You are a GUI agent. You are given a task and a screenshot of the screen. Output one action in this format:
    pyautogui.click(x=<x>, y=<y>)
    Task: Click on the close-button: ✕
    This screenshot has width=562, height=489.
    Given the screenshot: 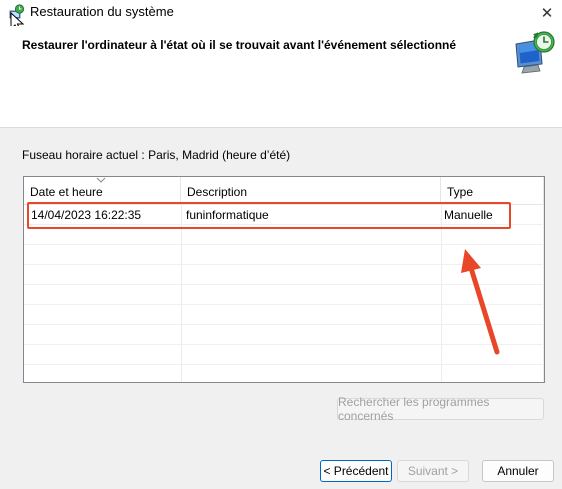 What is the action you would take?
    pyautogui.click(x=547, y=13)
    